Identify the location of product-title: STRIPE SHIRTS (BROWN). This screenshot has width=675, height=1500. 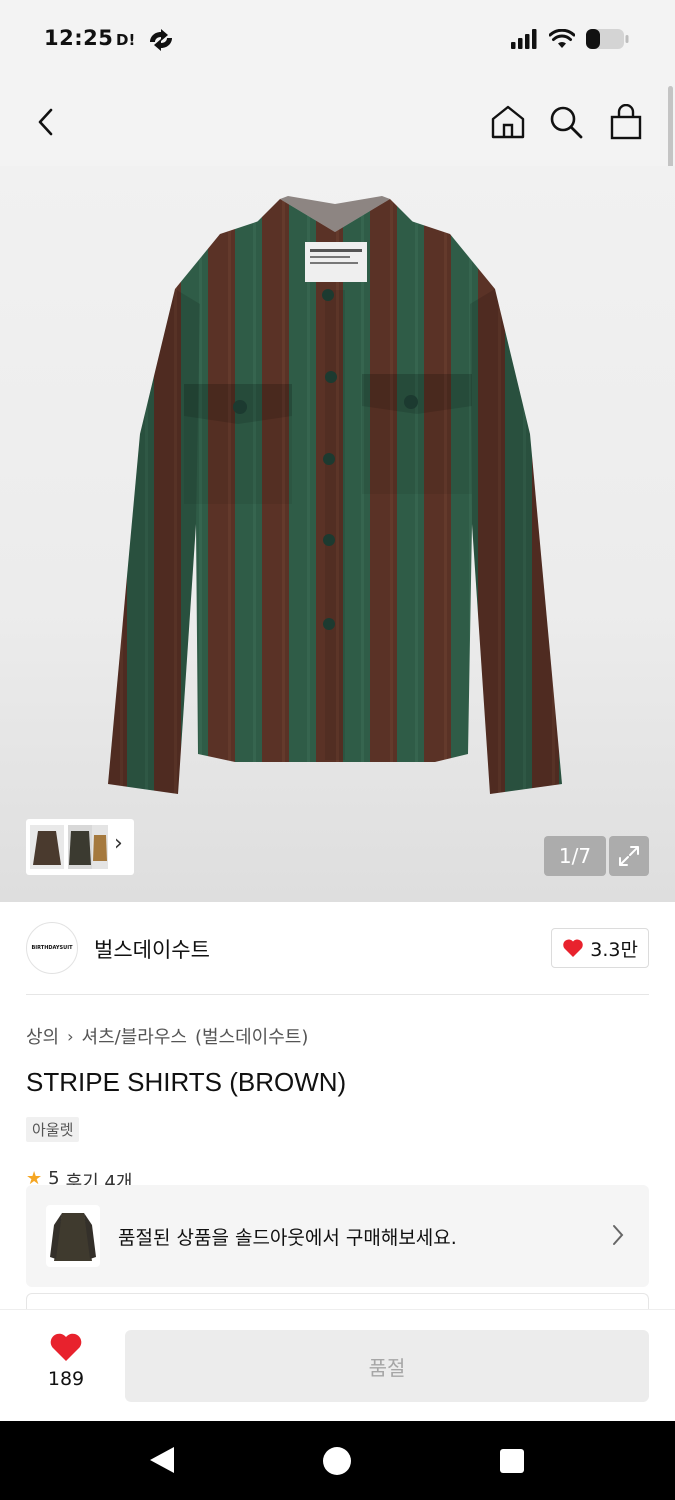
(186, 1082).